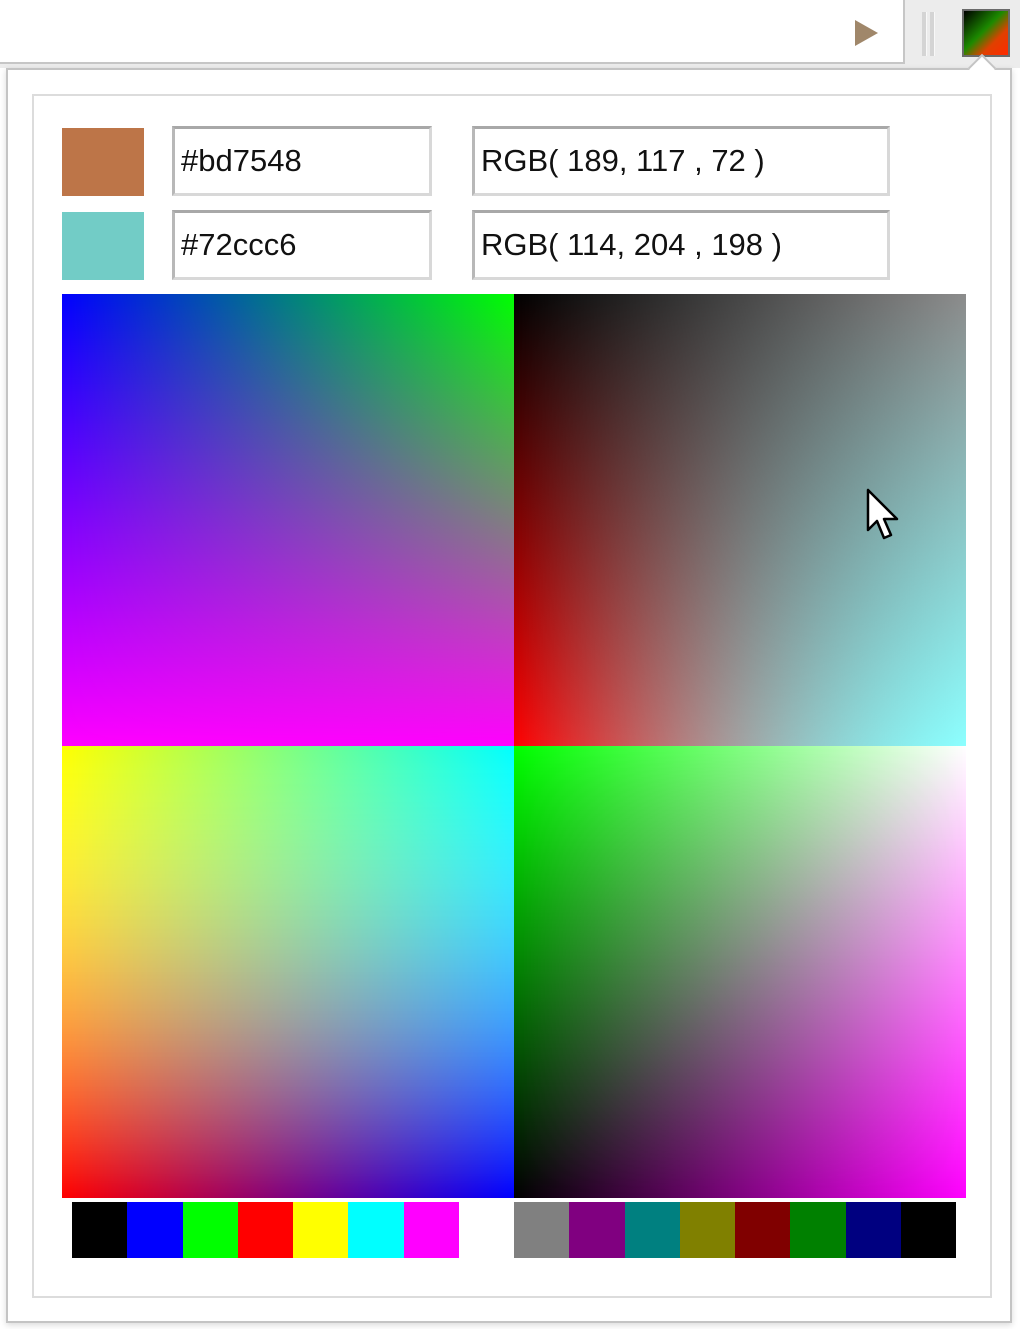 This screenshot has height=1329, width=1020. What do you see at coordinates (302, 161) in the screenshot?
I see `primary-hex-field: #bd7548` at bounding box center [302, 161].